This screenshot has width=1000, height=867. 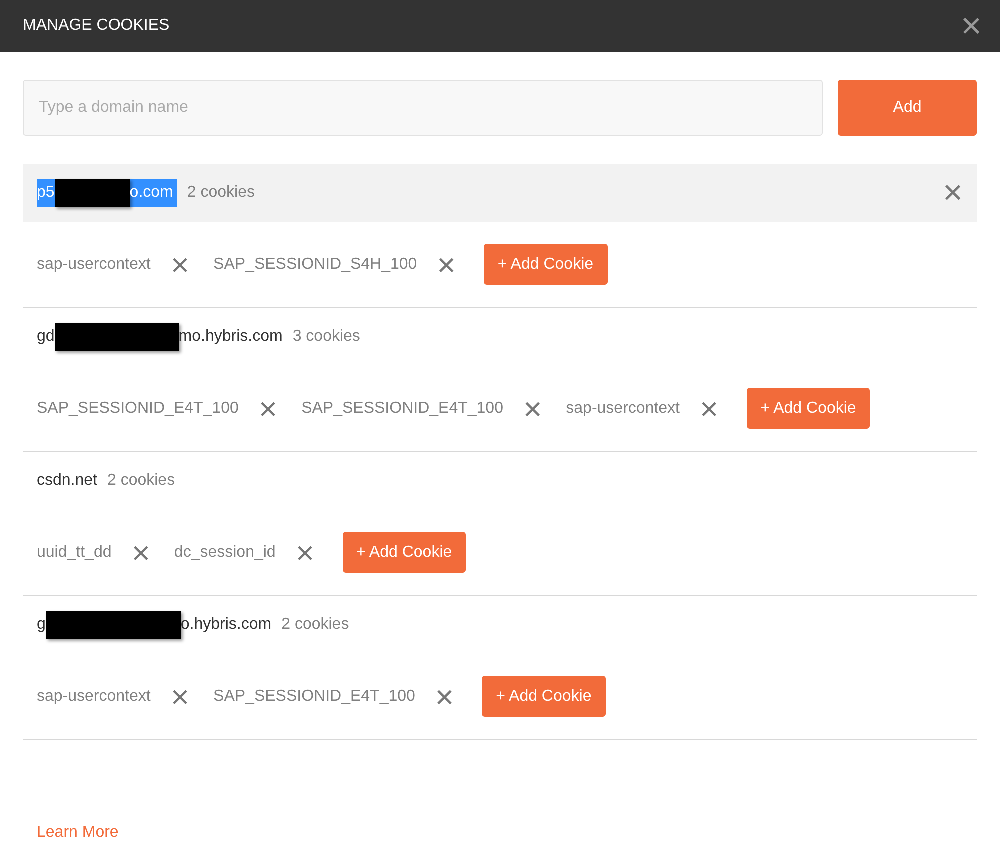 I want to click on cookie-name: SAP_SESSIONID_S4H_100, so click(x=316, y=264).